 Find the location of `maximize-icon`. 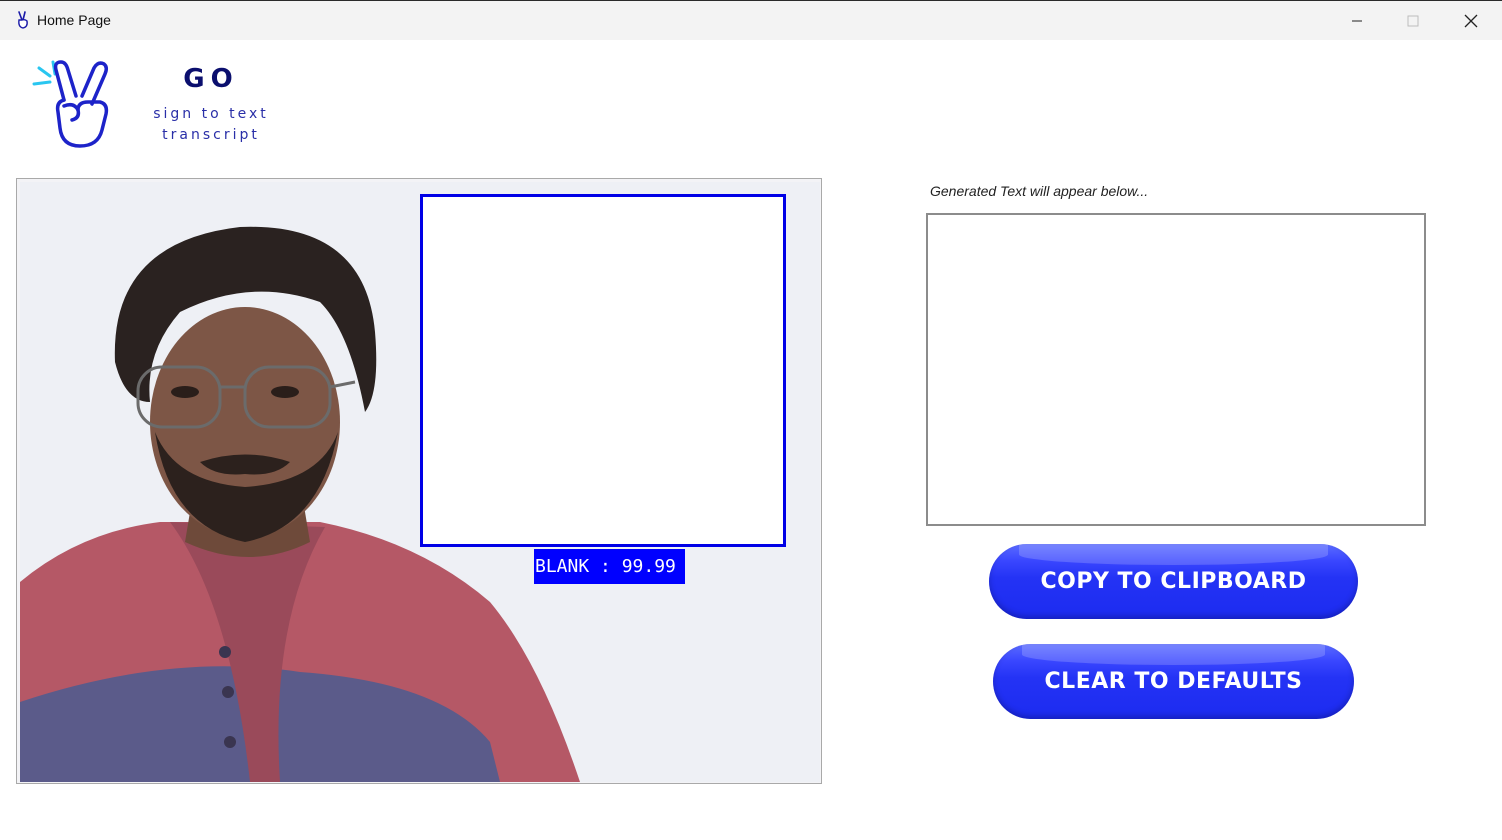

maximize-icon is located at coordinates (1413, 20).